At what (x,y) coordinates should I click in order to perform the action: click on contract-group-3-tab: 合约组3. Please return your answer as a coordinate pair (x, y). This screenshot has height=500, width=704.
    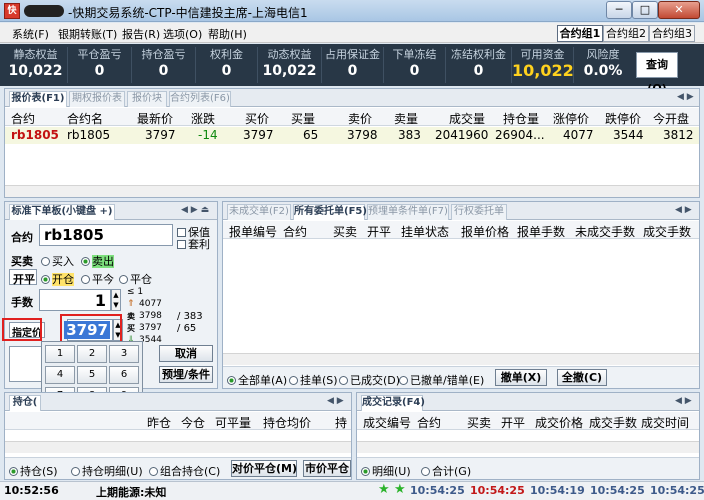
    Looking at the image, I should click on (672, 33).